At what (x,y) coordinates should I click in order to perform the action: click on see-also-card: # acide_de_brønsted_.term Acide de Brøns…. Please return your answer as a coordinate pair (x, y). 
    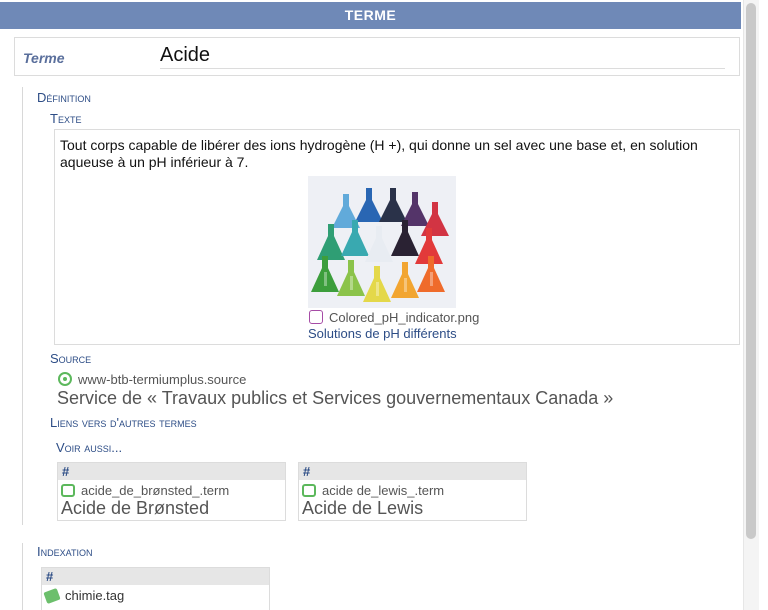
    Looking at the image, I should click on (171, 491).